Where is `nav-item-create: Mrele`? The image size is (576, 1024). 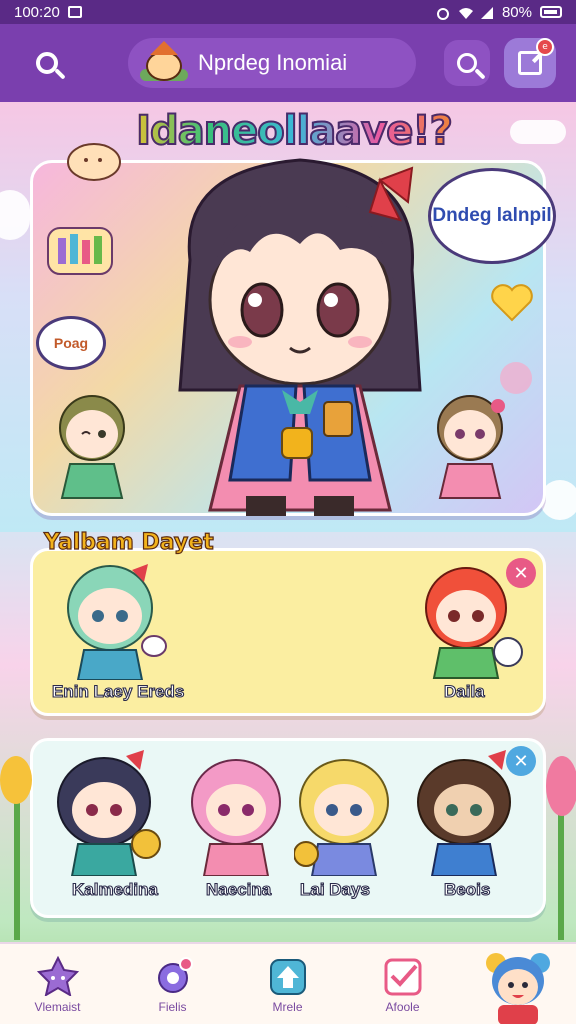 nav-item-create: Mrele is located at coordinates (287, 984).